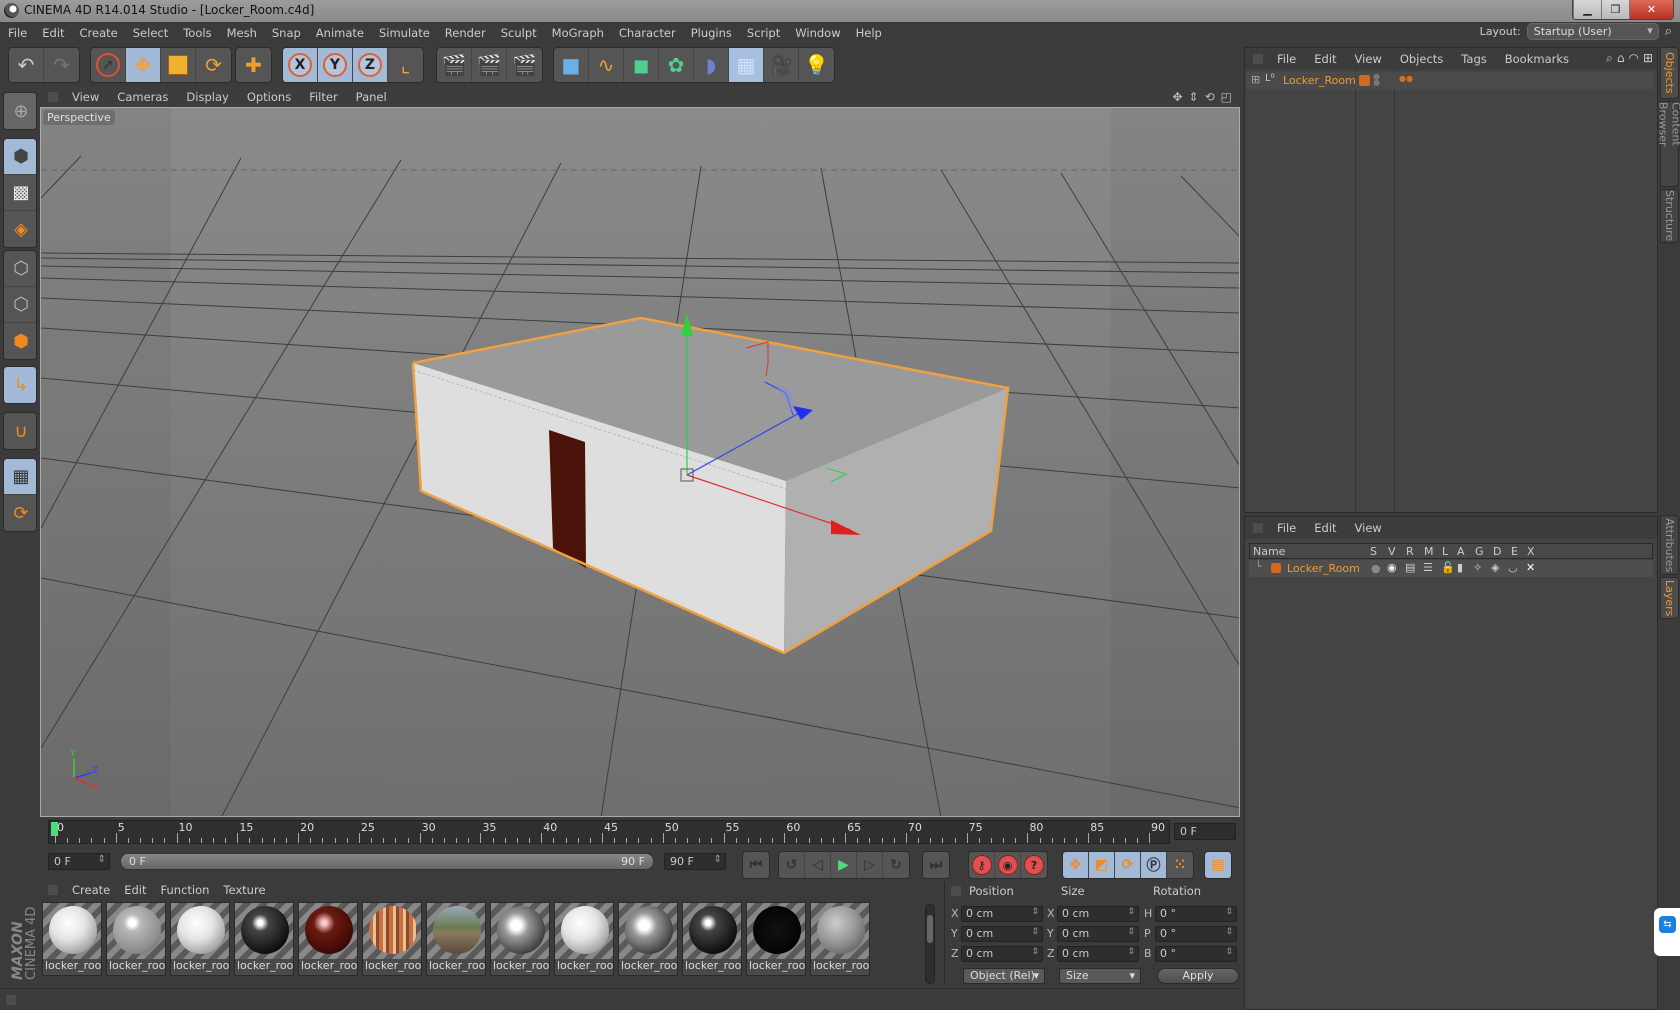  Describe the element at coordinates (1255, 79) in the screenshot. I see `expand-icon: ⊞` at that location.